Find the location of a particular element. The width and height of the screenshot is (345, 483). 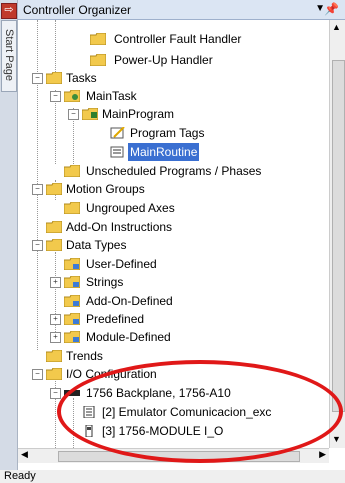

tree-item-unscheduled-programs: Unscheduled Programs / Phases is located at coordinates (173, 171).